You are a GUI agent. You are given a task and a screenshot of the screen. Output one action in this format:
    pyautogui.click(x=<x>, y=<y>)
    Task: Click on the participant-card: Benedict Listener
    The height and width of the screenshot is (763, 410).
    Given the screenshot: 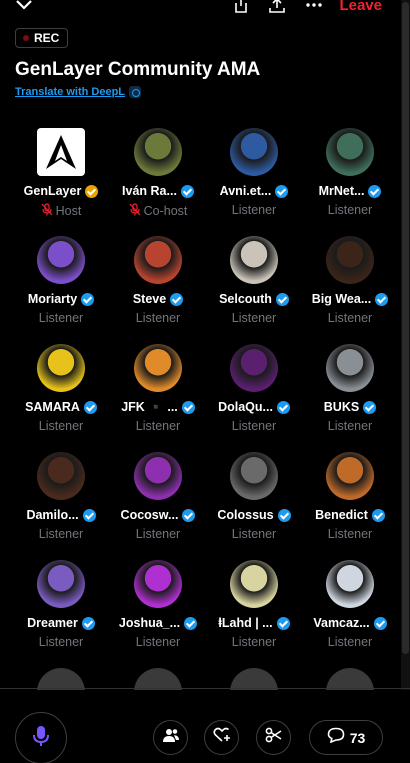 What is the action you would take?
    pyautogui.click(x=350, y=496)
    